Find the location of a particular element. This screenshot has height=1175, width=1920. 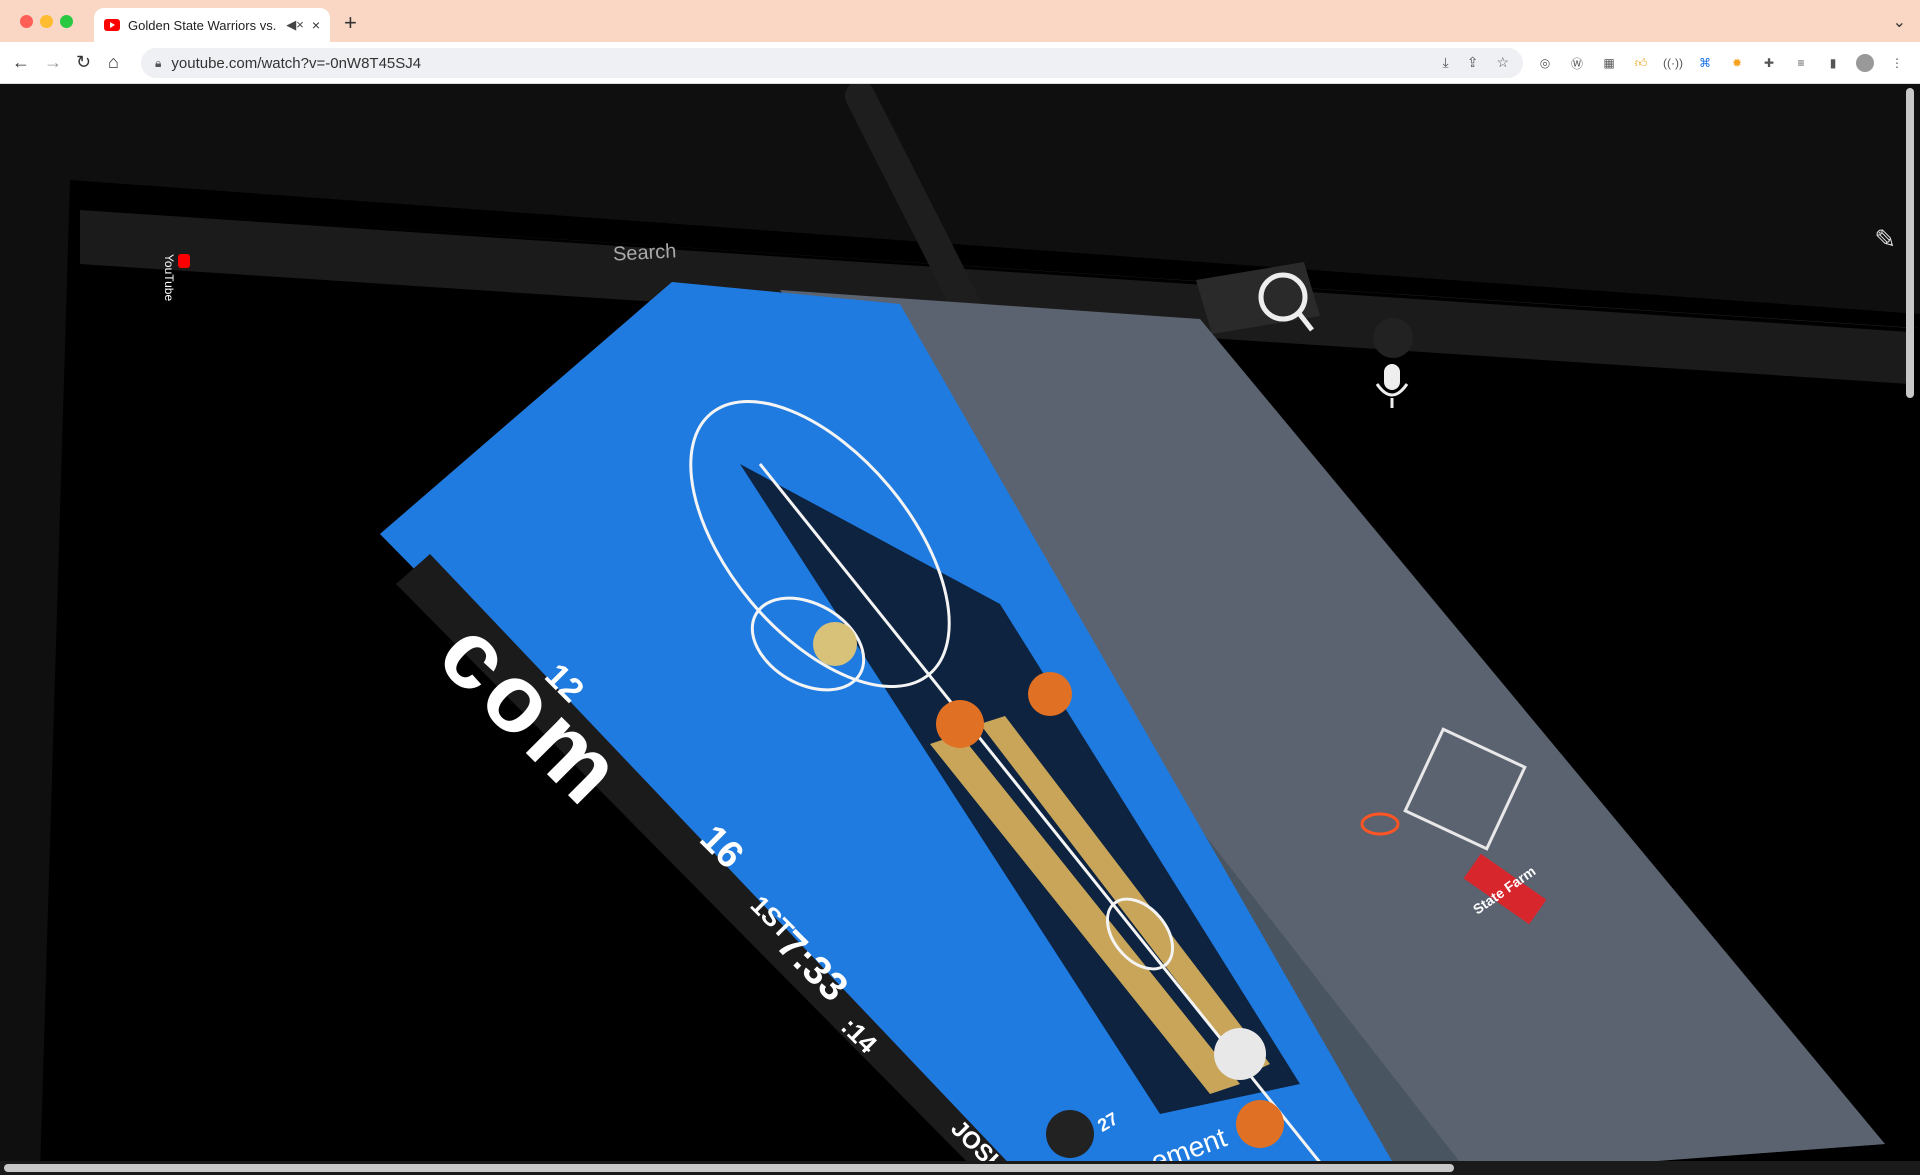

back-arrow-icon: ← is located at coordinates (21, 62).